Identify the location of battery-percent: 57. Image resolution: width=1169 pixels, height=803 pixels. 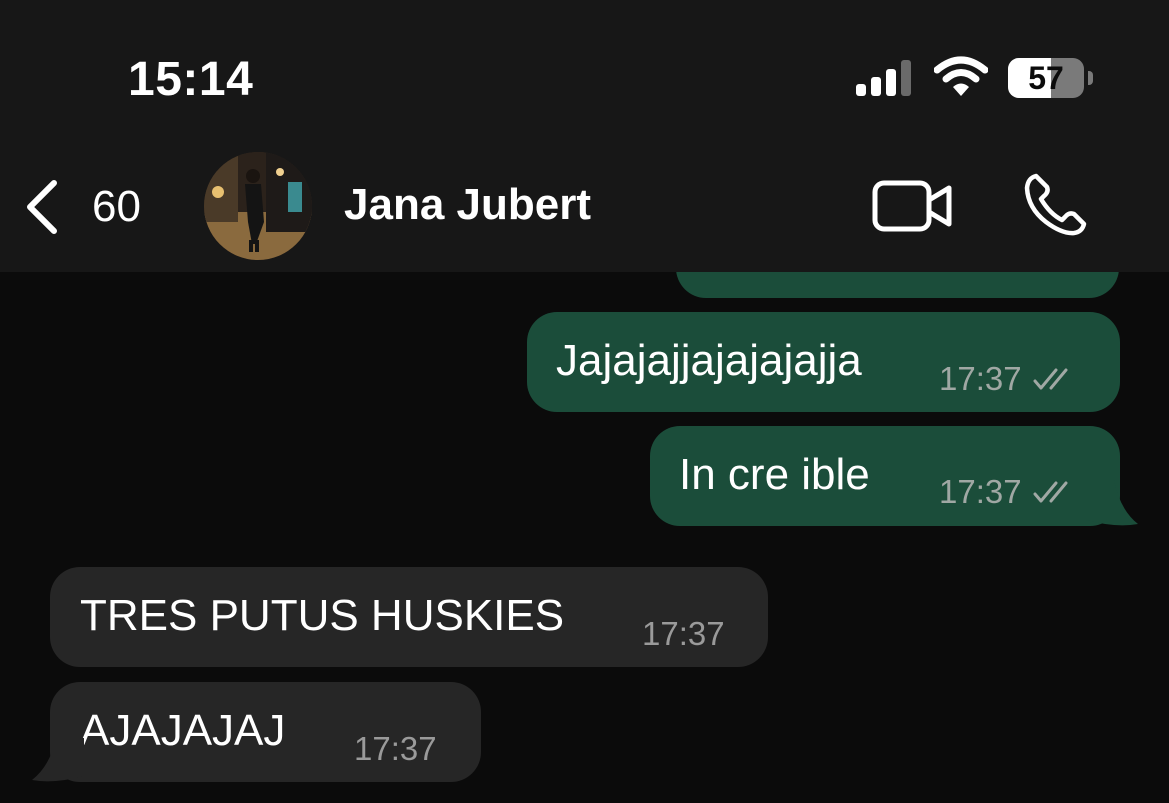
(1046, 78).